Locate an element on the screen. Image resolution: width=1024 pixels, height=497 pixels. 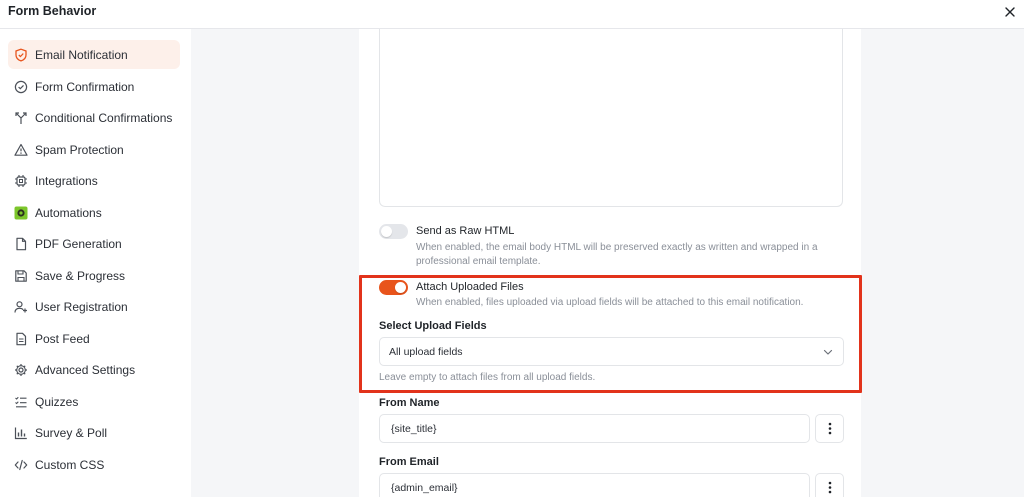
sidebar-item-label: Integrations is located at coordinates (66, 180).